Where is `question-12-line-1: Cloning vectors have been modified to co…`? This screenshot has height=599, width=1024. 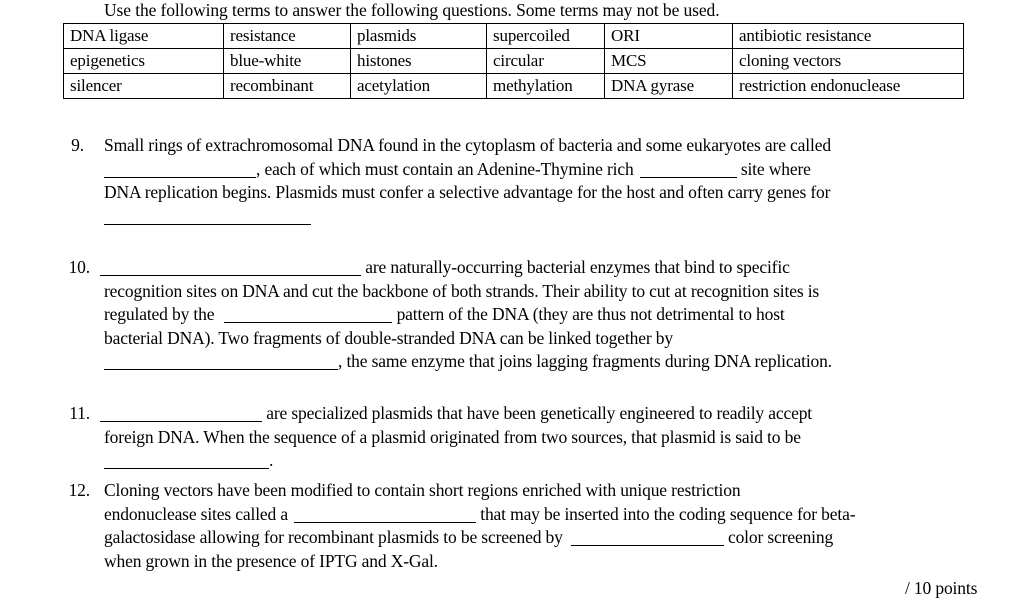 question-12-line-1: Cloning vectors have been modified to co… is located at coordinates (527, 491).